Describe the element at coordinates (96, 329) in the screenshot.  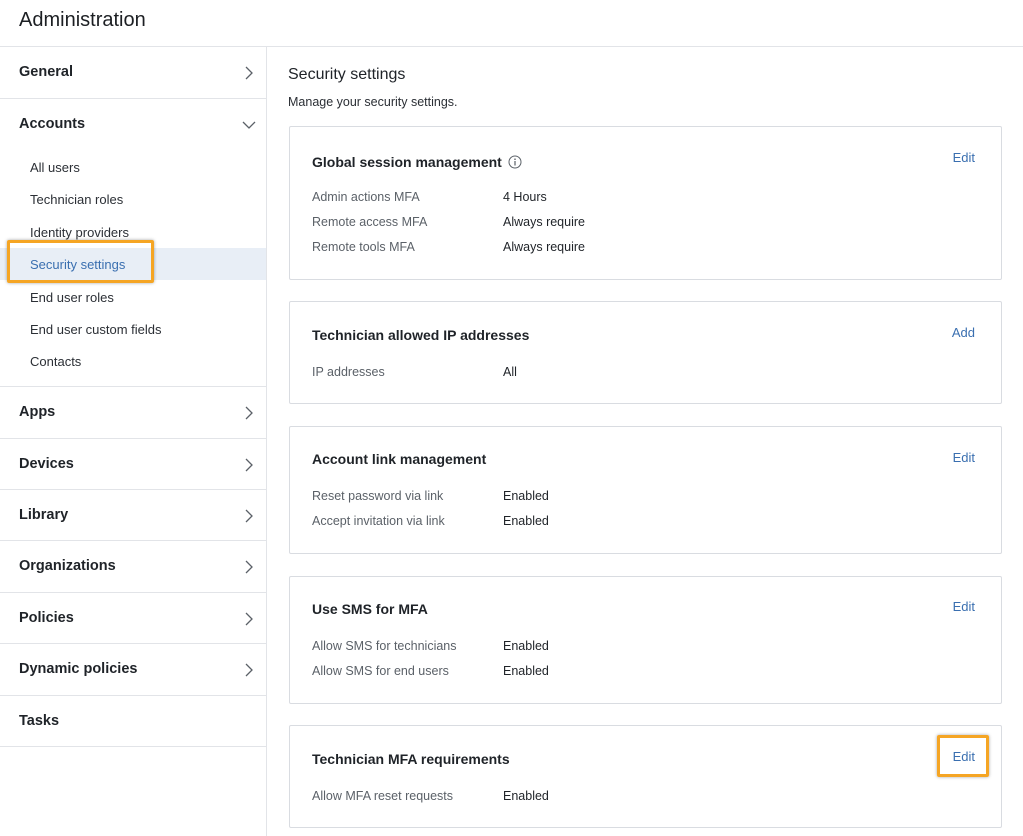
I see `sidebar-item-label: End user custom fields` at that location.